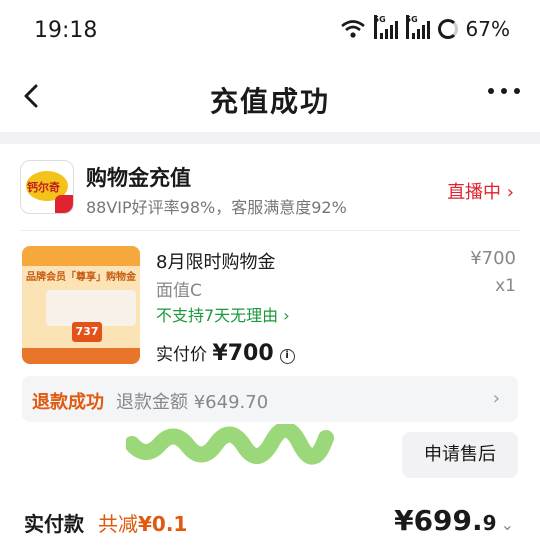  What do you see at coordinates (66, 30) in the screenshot?
I see `clock: 19:18` at bounding box center [66, 30].